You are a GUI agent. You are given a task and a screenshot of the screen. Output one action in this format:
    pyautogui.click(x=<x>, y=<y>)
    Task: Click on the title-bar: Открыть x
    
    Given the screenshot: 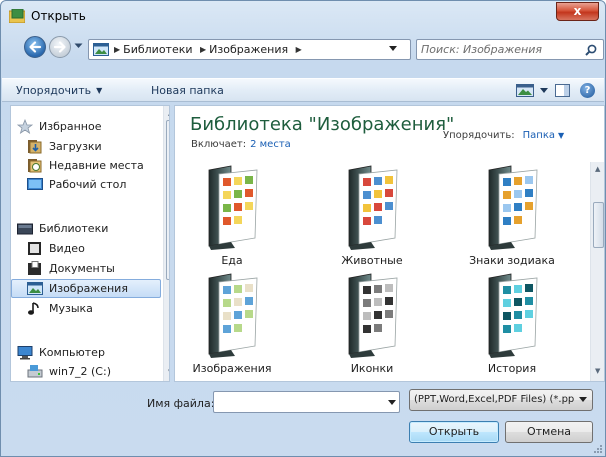 What is the action you would take?
    pyautogui.click(x=303, y=16)
    